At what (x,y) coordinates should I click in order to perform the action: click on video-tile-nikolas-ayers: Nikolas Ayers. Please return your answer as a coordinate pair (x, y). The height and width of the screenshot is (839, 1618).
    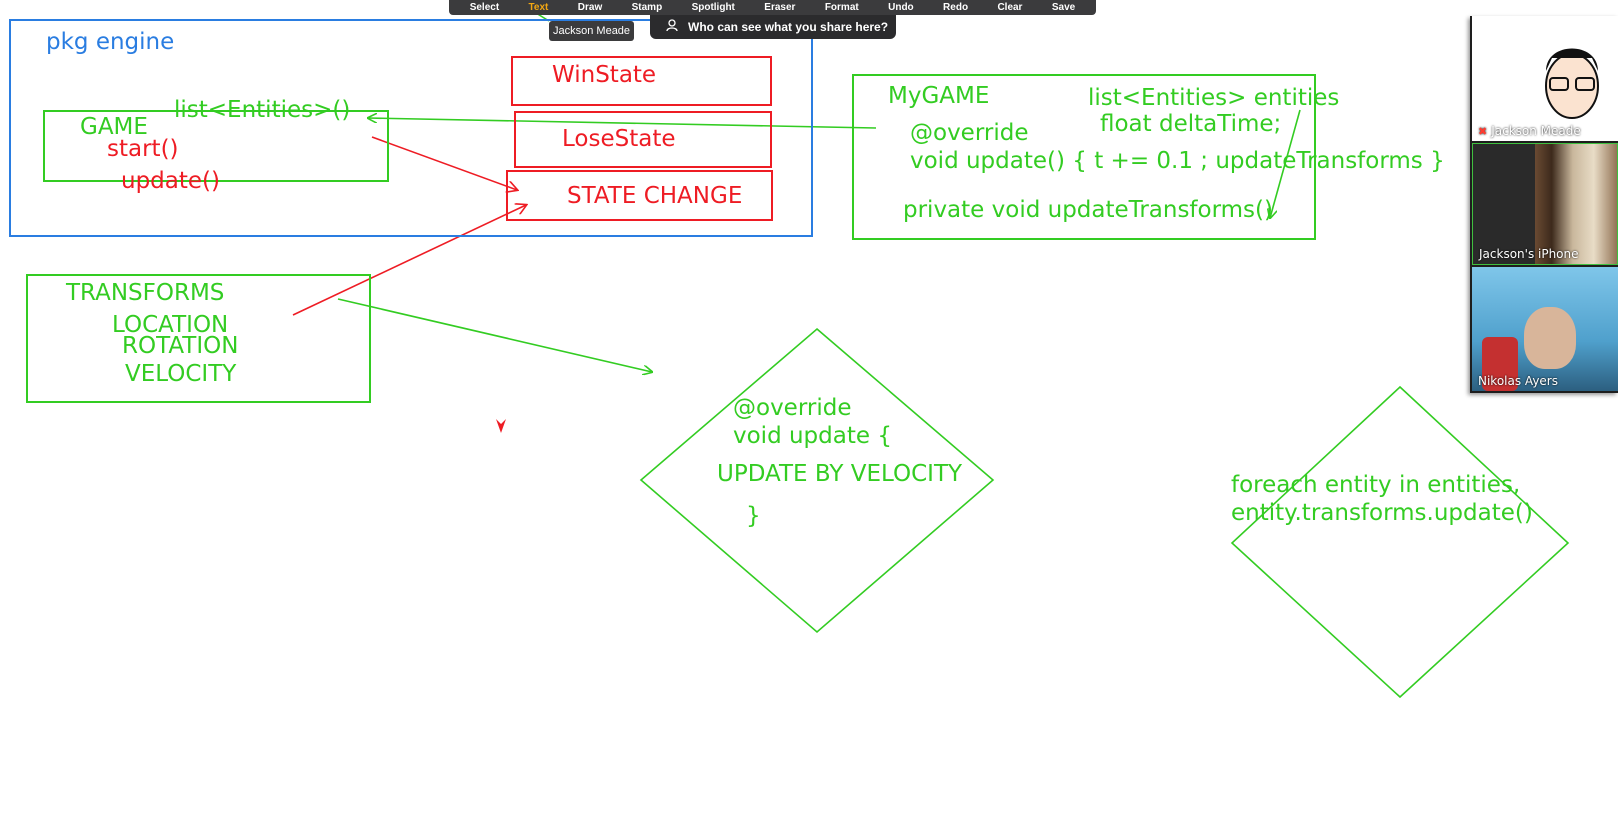
    Looking at the image, I should click on (1545, 329).